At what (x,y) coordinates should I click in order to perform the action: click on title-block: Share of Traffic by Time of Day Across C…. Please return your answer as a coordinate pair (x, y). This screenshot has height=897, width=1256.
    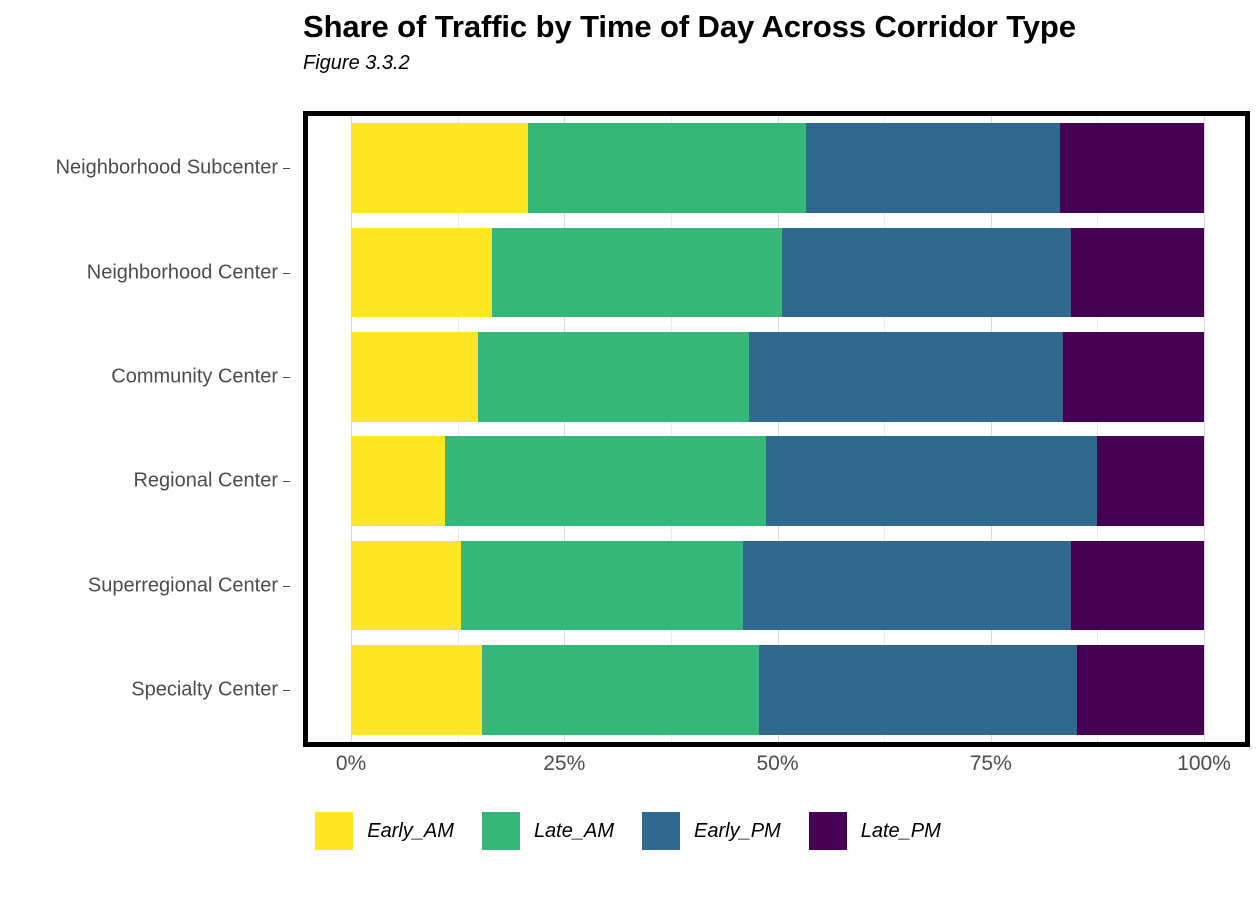
    Looking at the image, I should click on (779, 42).